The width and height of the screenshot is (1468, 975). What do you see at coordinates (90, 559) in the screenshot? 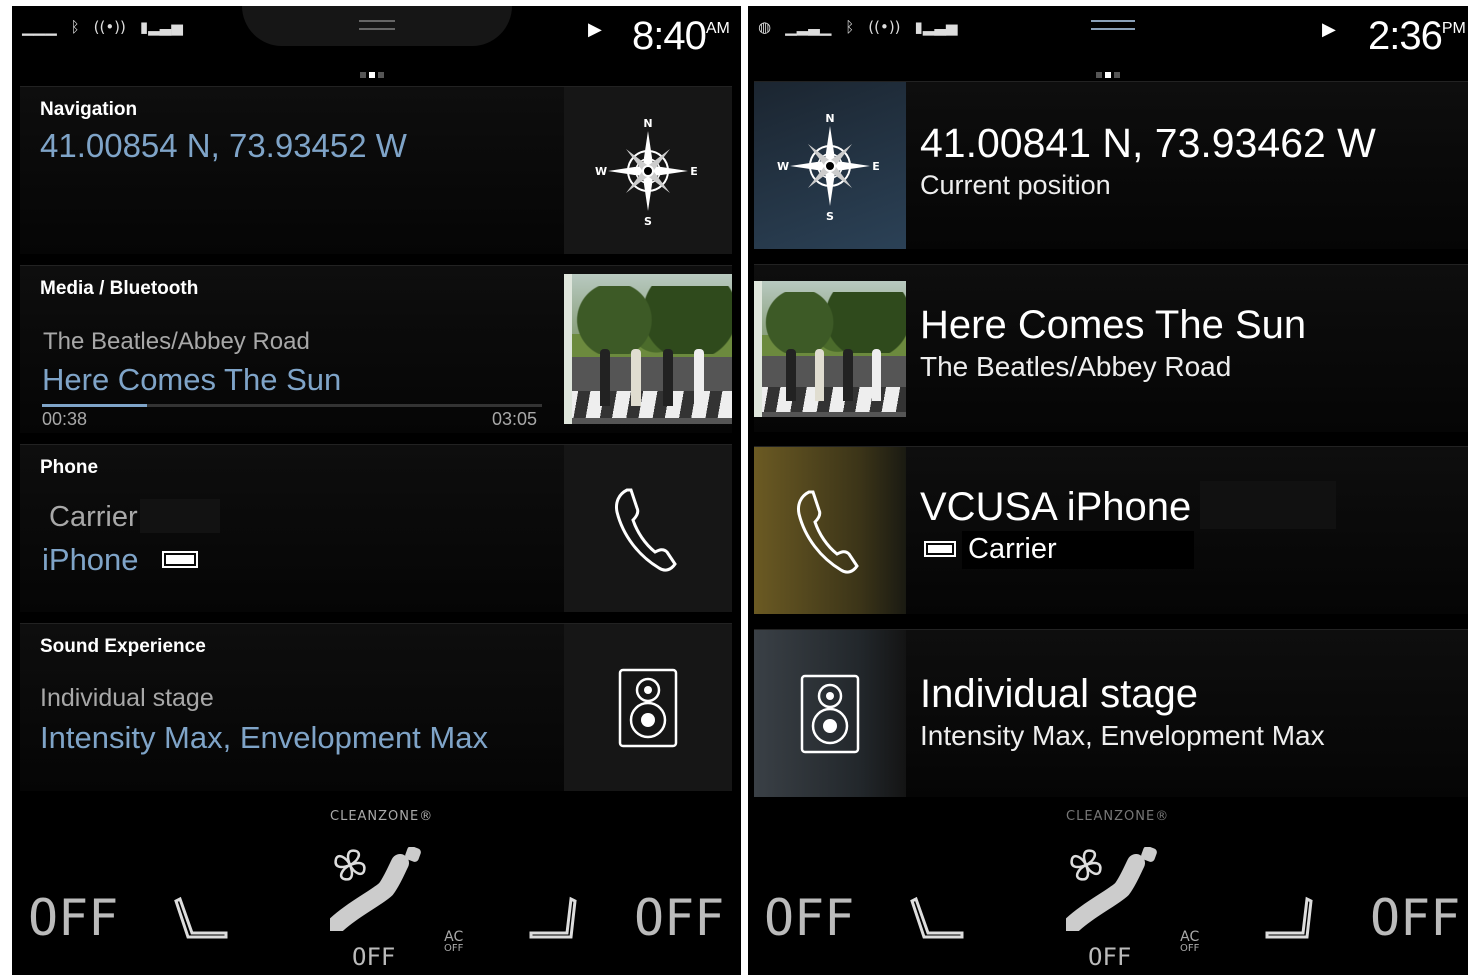
I see `phone-device-name: iPhone` at bounding box center [90, 559].